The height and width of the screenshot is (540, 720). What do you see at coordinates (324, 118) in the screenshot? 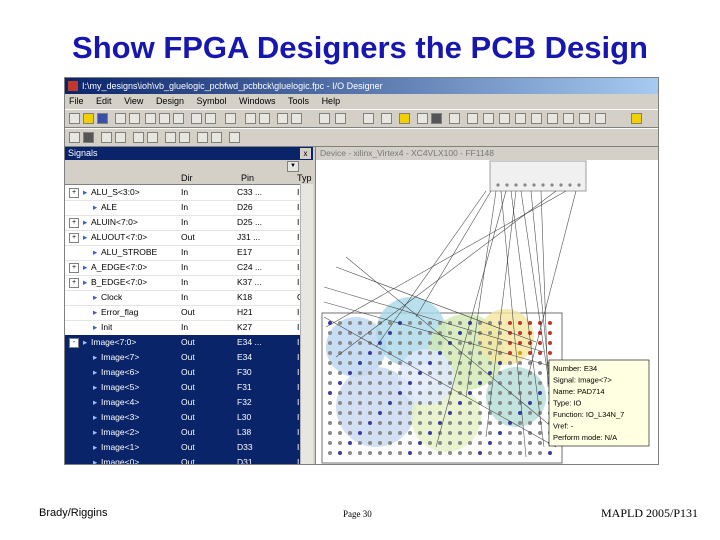
I see `layout-icon` at bounding box center [324, 118].